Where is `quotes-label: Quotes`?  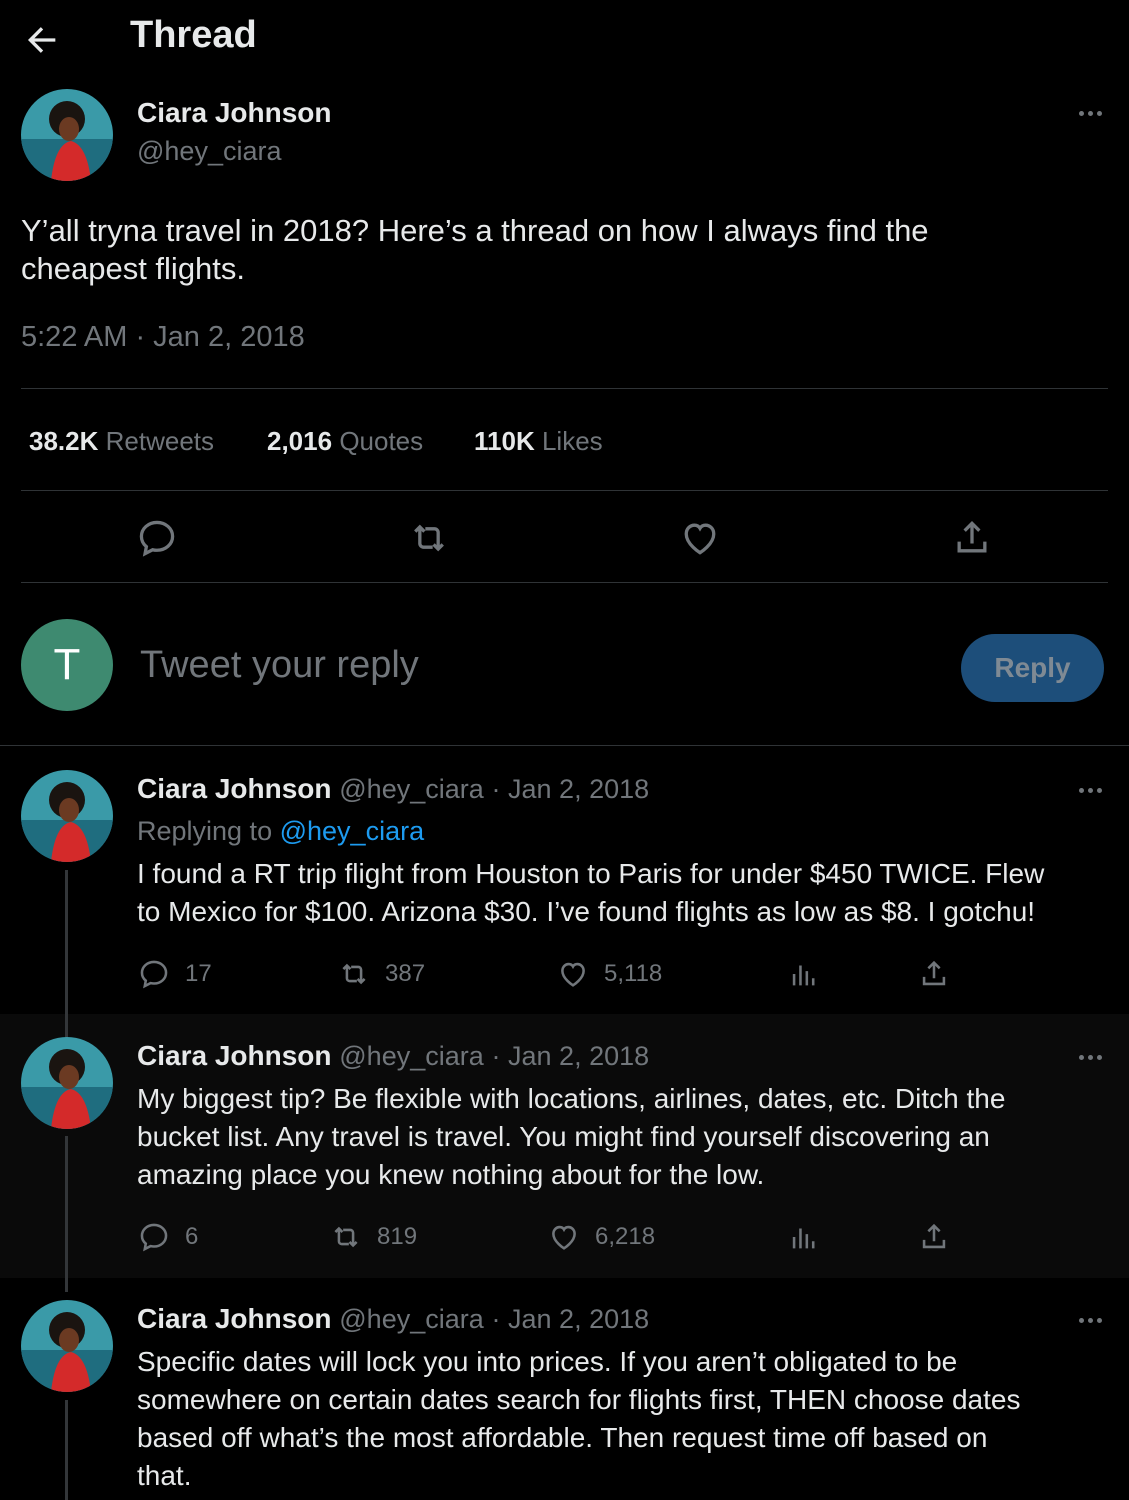
quotes-label: Quotes is located at coordinates (381, 441).